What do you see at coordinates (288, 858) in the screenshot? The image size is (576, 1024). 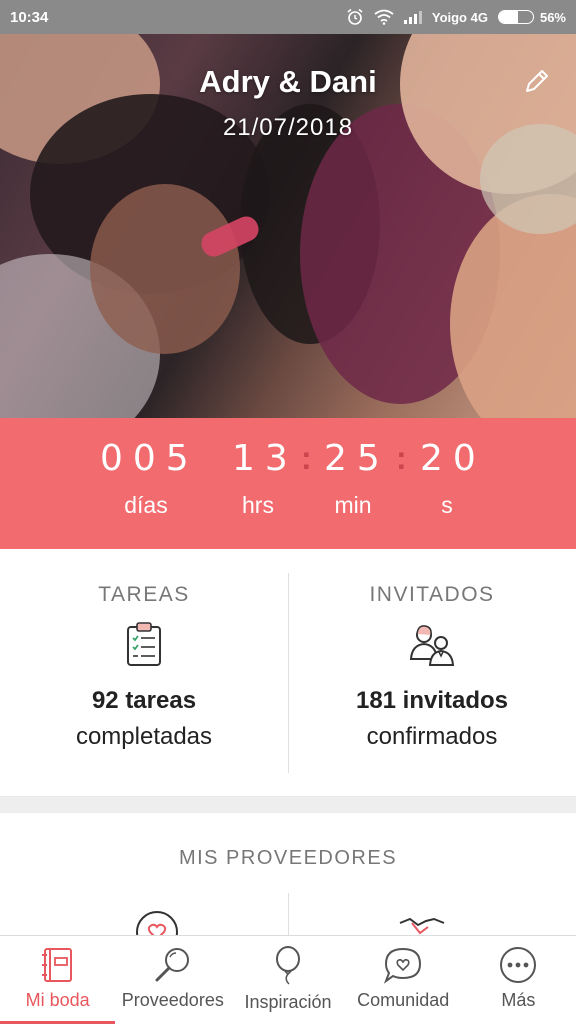 I see `providers-title: MIS PROVEEDORES` at bounding box center [288, 858].